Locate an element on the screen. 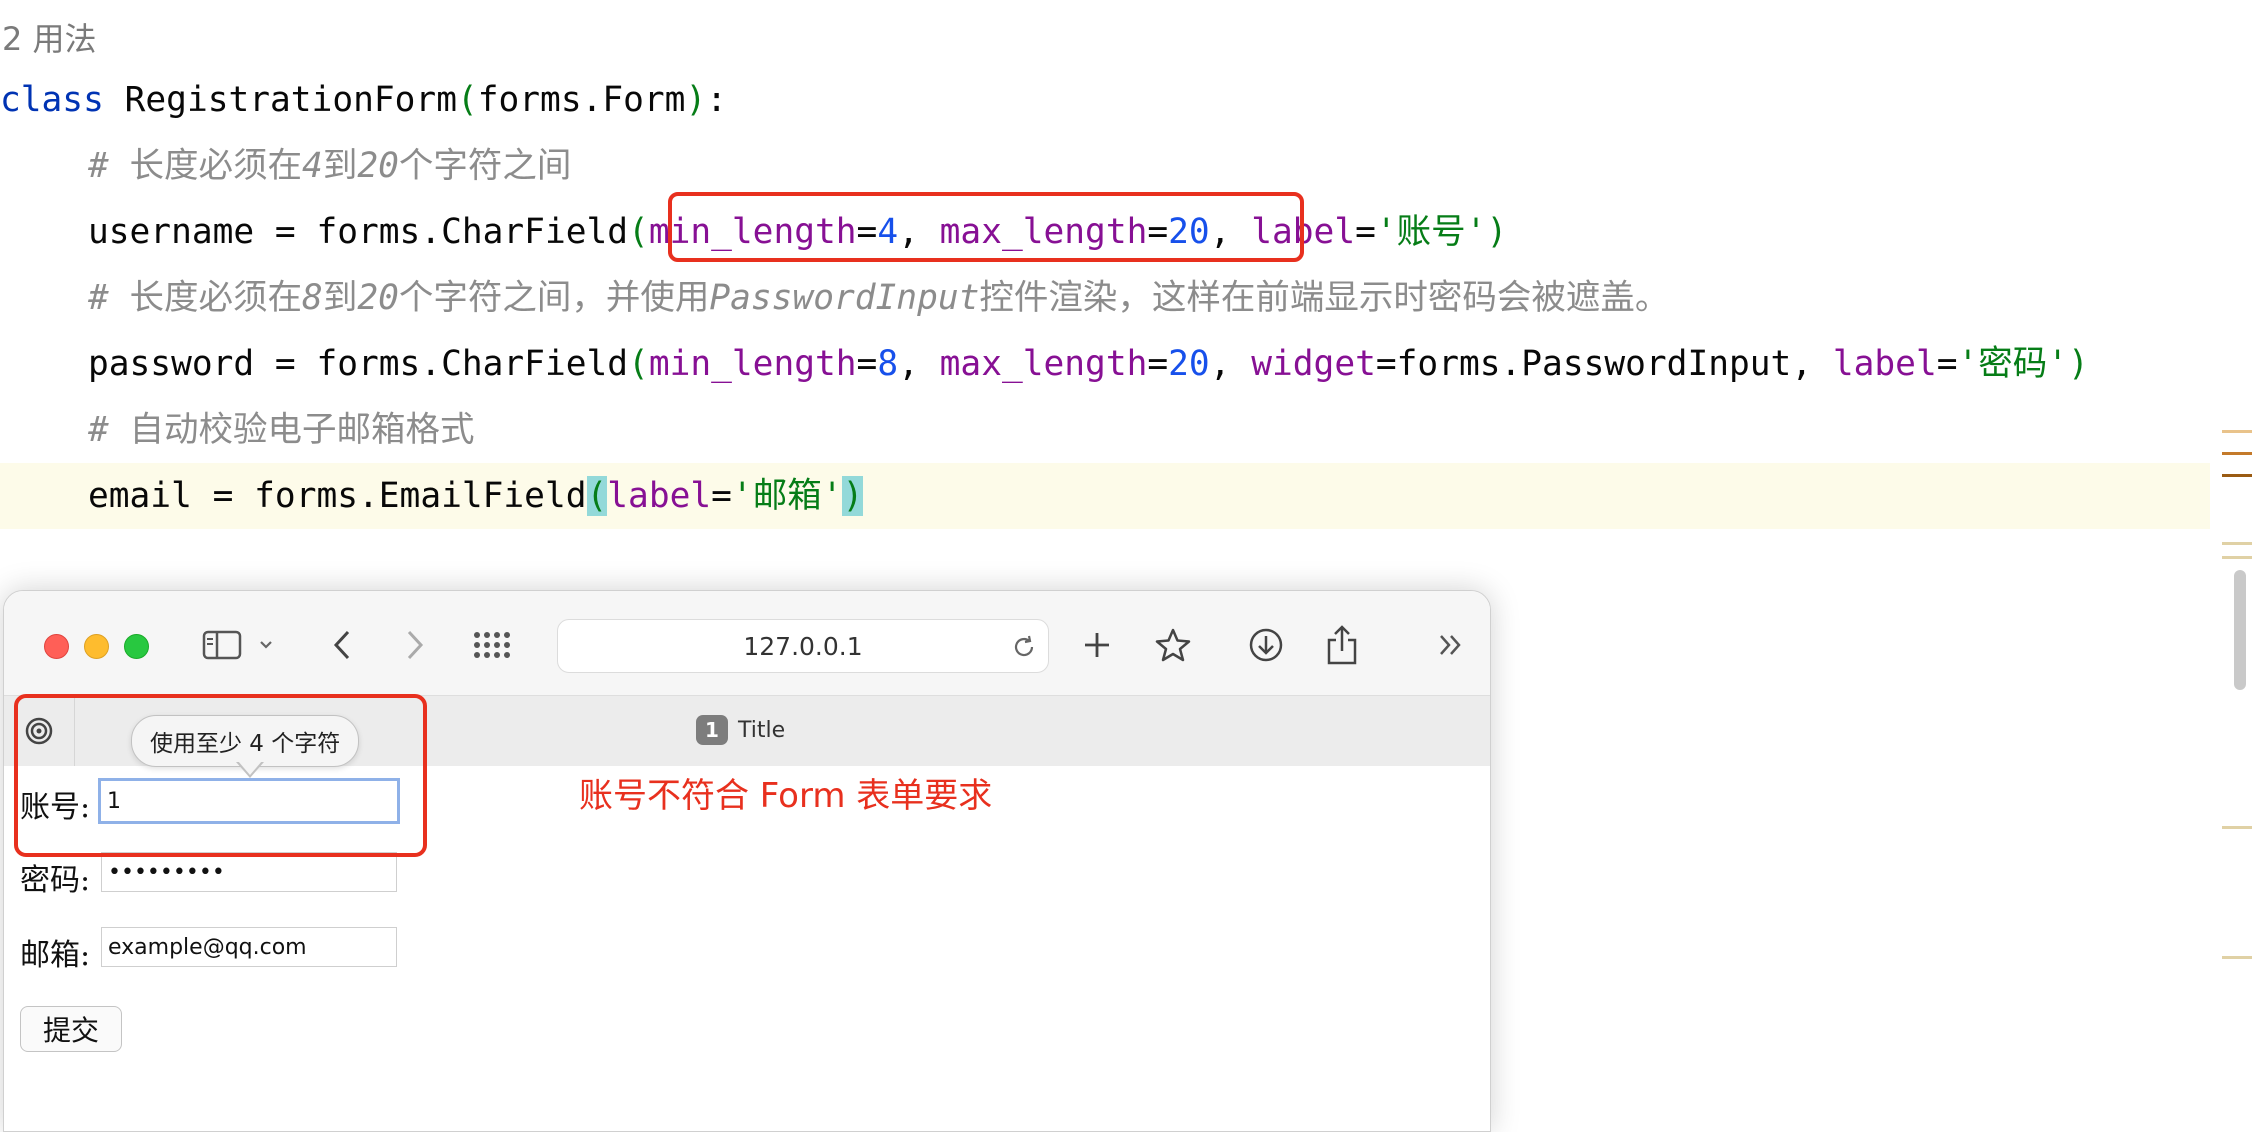 This screenshot has height=1132, width=2252. code-line-class-def: class RegistrationForm(forms.Form): is located at coordinates (363, 100).